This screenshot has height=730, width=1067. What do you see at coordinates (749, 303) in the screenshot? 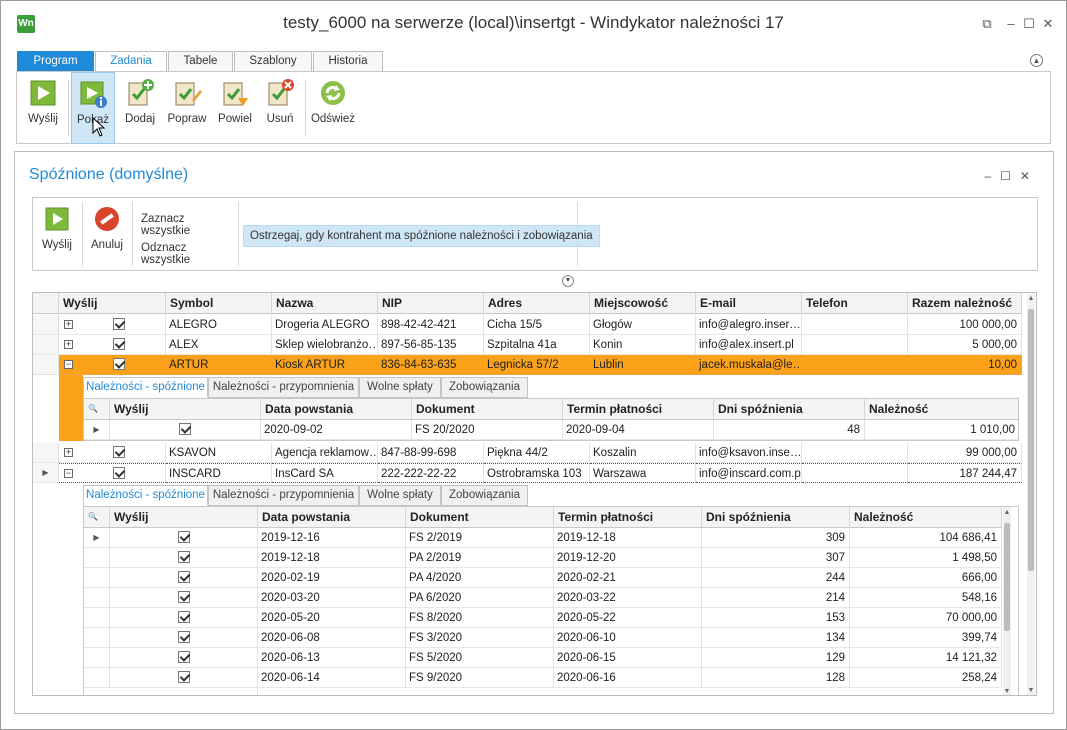
I see `grid-header-email: E-mail` at bounding box center [749, 303].